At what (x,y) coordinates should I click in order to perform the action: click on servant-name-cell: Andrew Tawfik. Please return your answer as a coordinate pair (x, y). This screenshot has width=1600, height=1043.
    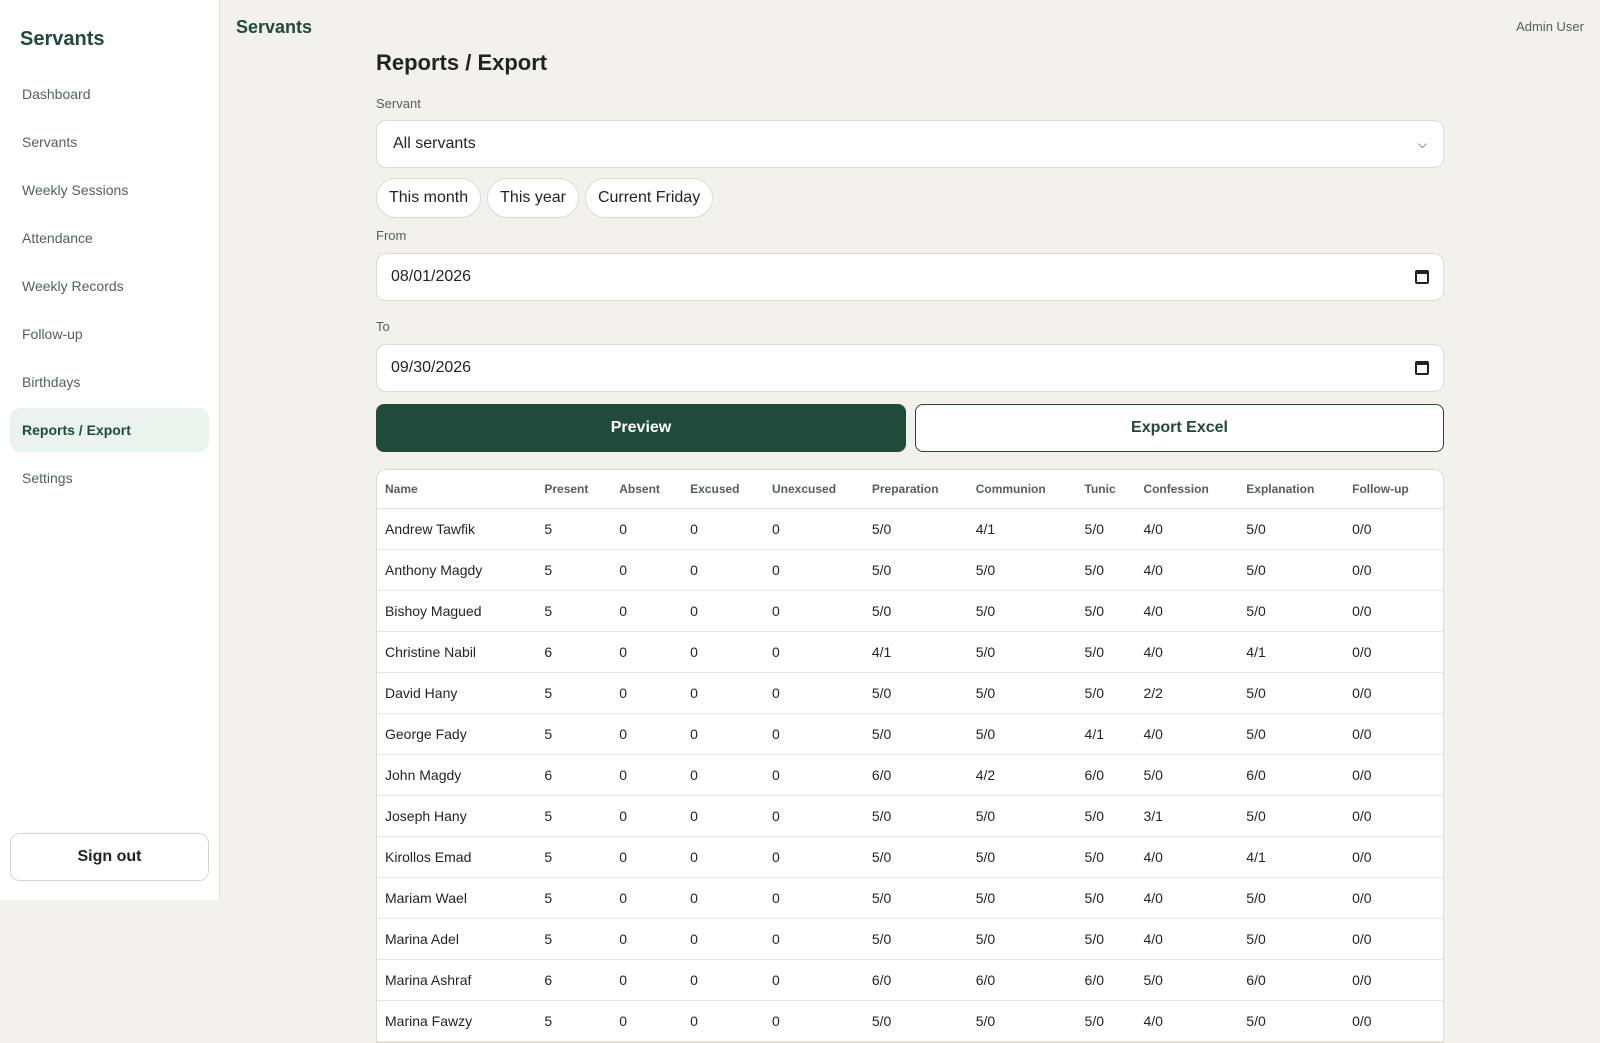
    Looking at the image, I should click on (457, 529).